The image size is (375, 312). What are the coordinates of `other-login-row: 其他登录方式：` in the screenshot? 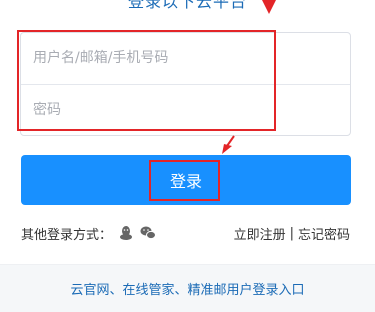 It's located at (89, 233).